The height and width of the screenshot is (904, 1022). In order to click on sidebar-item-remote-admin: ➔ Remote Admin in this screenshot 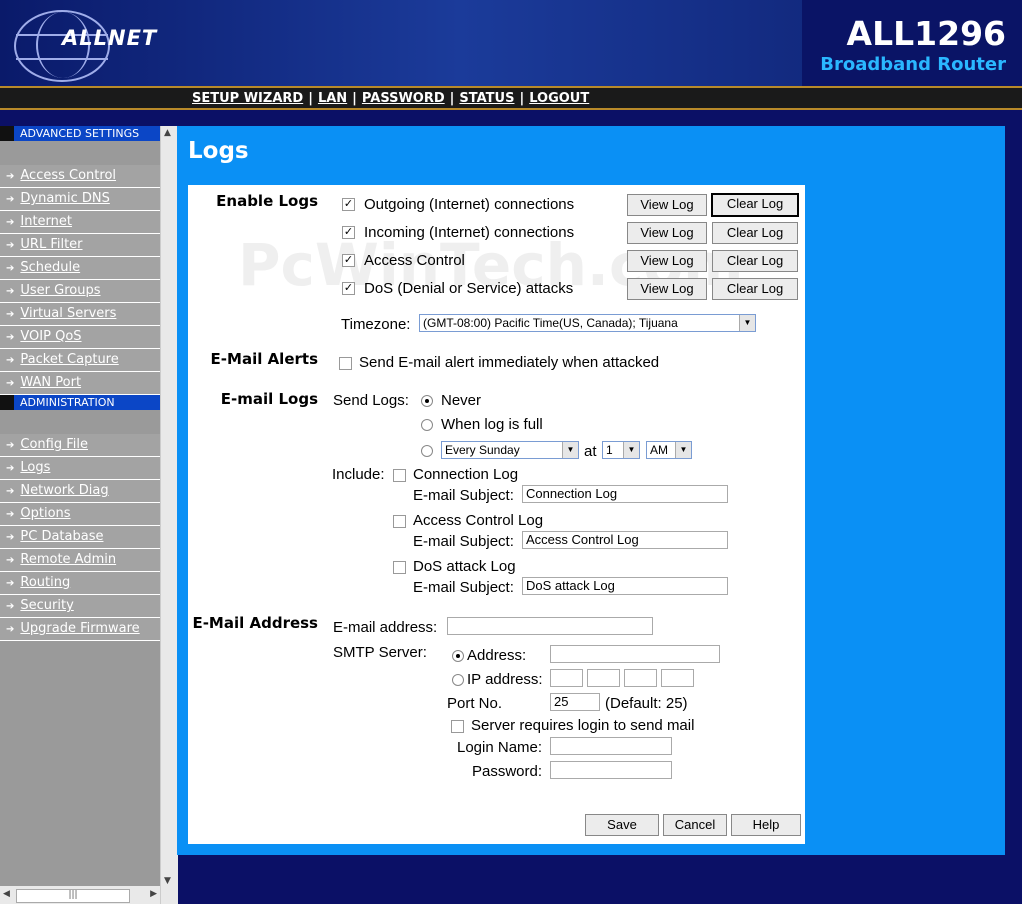, I will do `click(80, 560)`.